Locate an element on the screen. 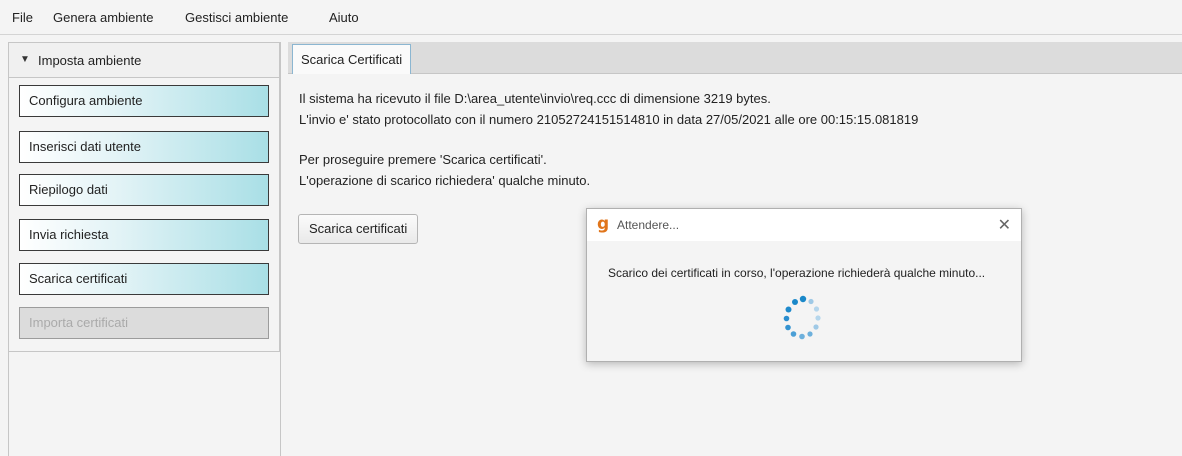 The width and height of the screenshot is (1182, 456). triangle-down-icon: ▼ is located at coordinates (25, 59).